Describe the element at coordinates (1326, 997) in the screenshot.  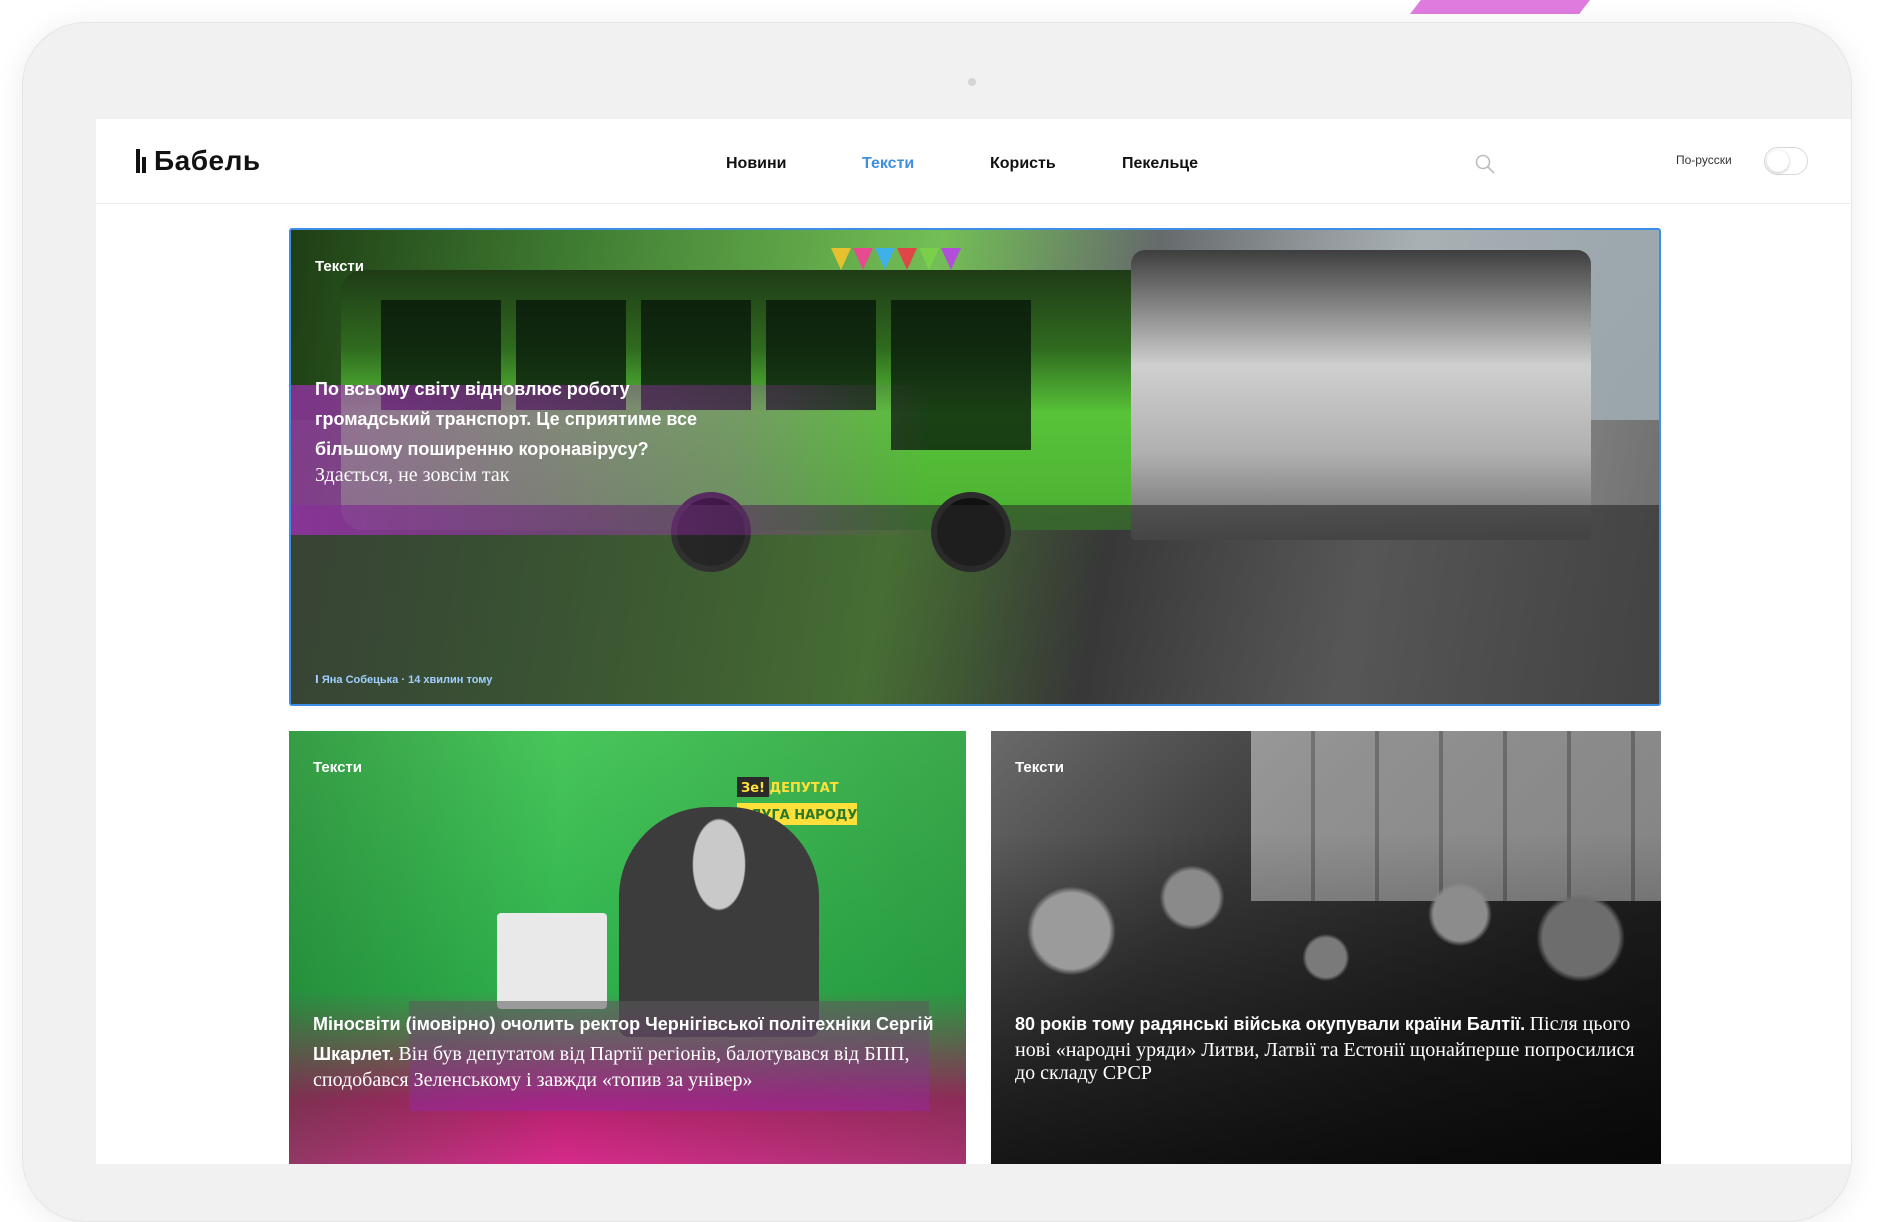
I see `crowd-photo` at that location.